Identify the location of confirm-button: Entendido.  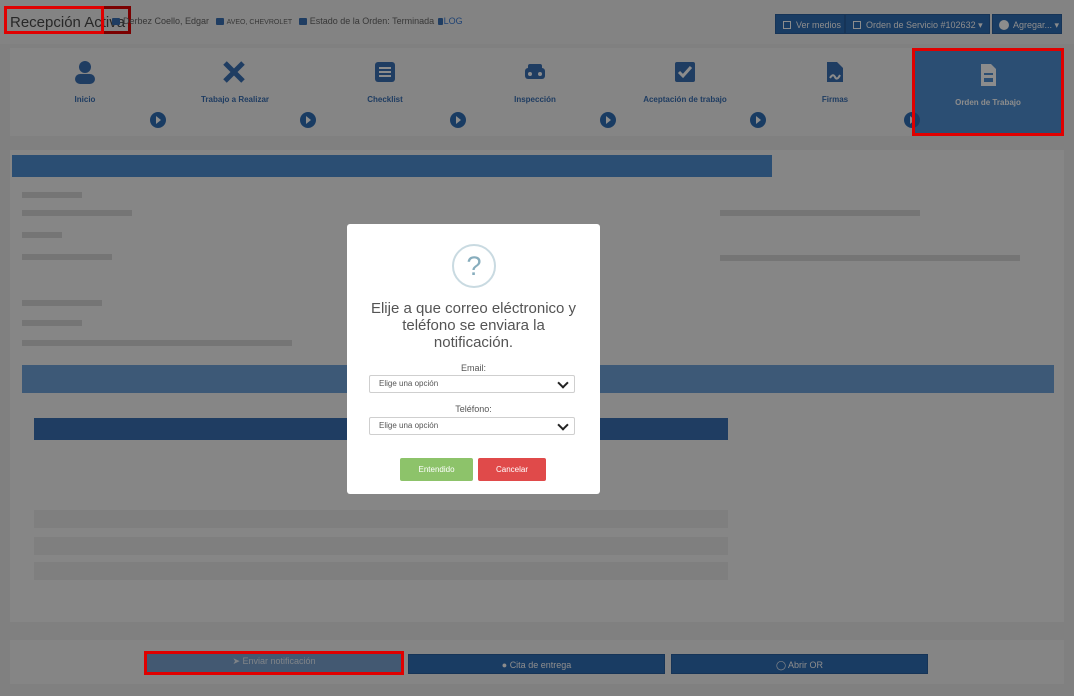
(436, 469).